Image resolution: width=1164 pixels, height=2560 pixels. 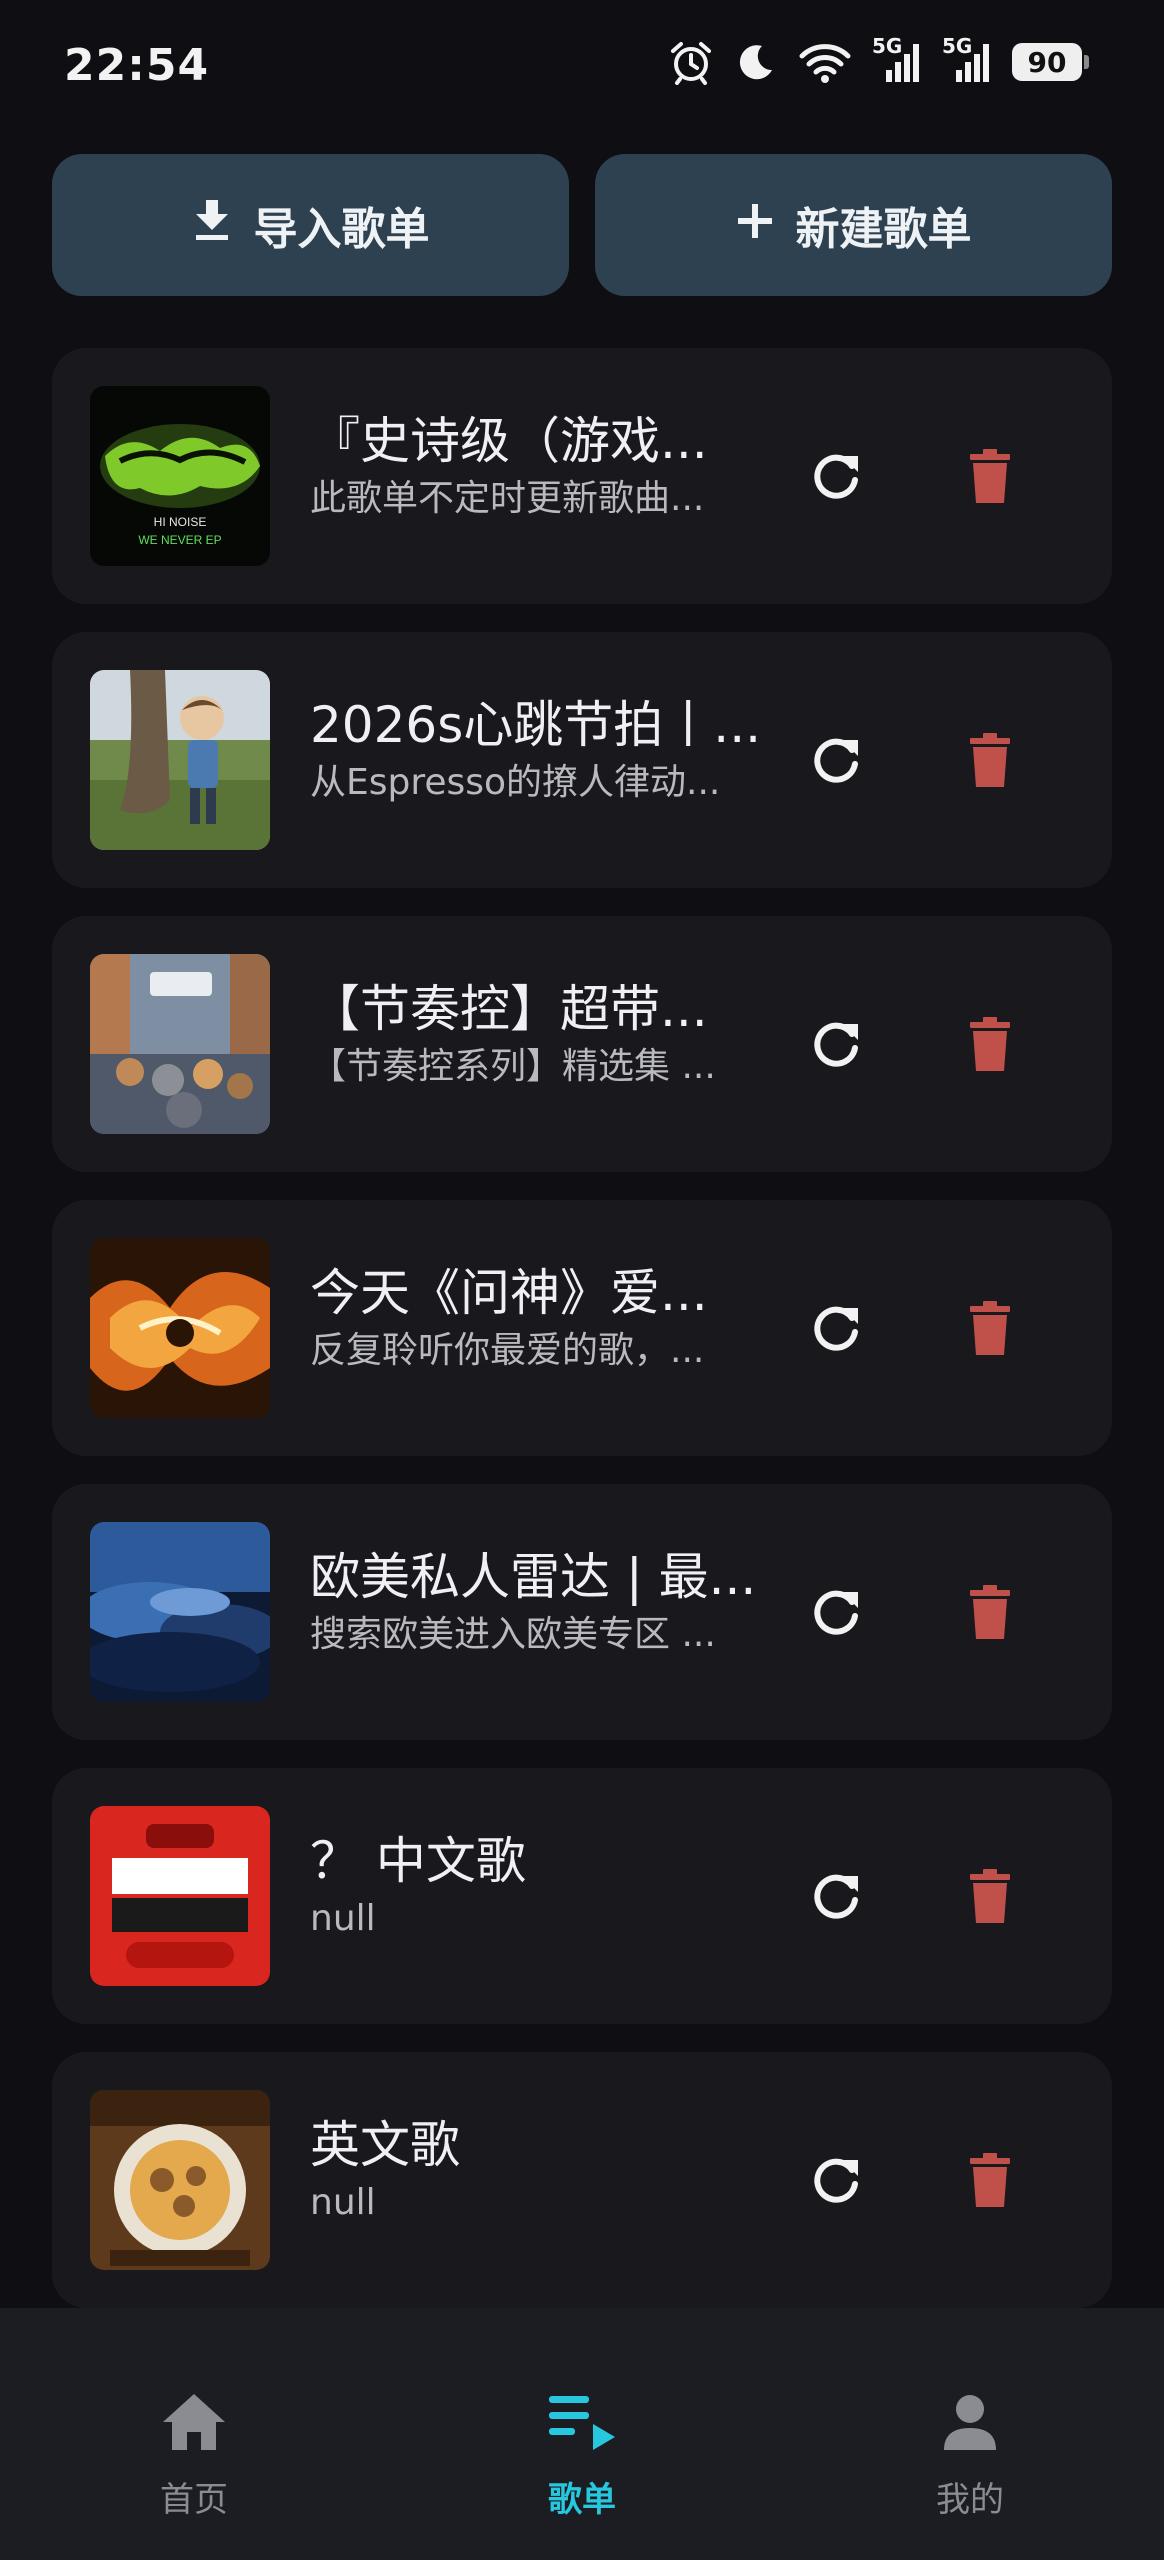 I want to click on person-icon, so click(x=970, y=2424).